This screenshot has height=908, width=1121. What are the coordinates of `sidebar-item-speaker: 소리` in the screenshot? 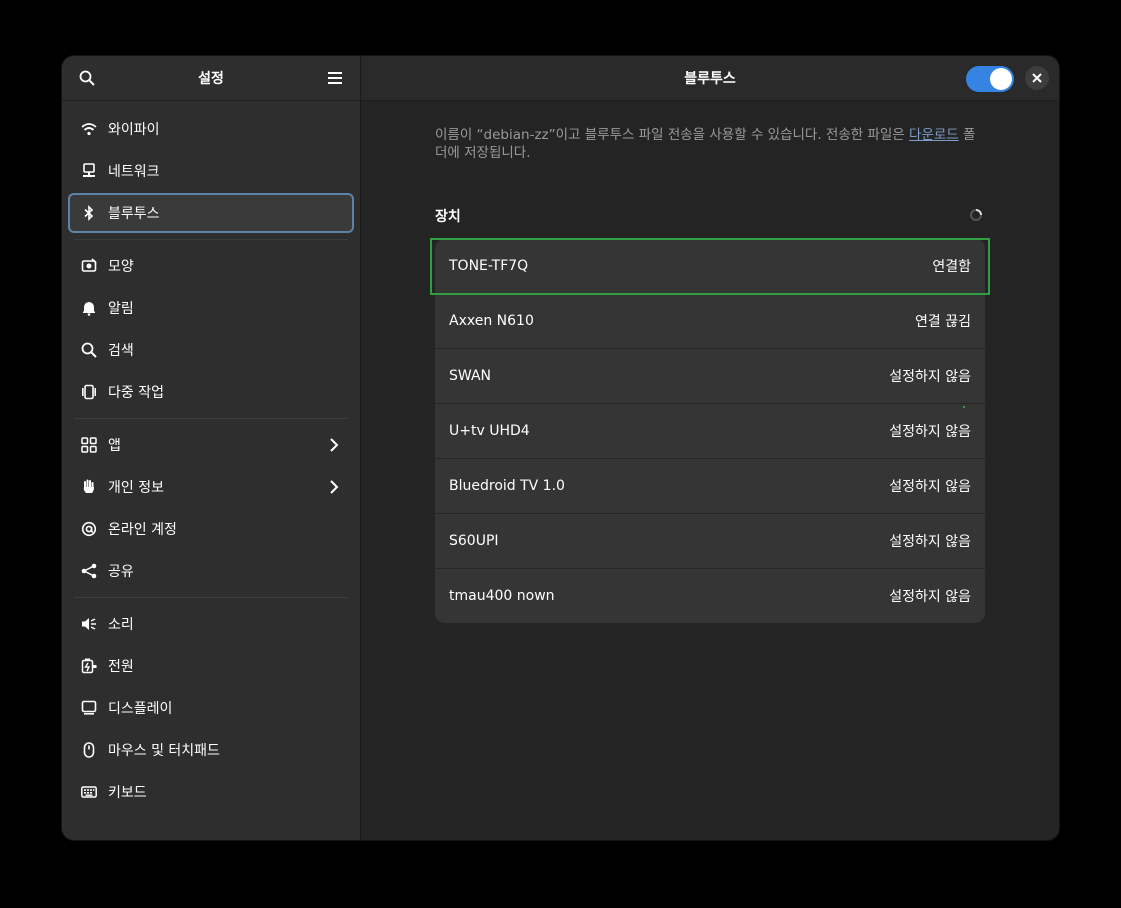 It's located at (211, 624).